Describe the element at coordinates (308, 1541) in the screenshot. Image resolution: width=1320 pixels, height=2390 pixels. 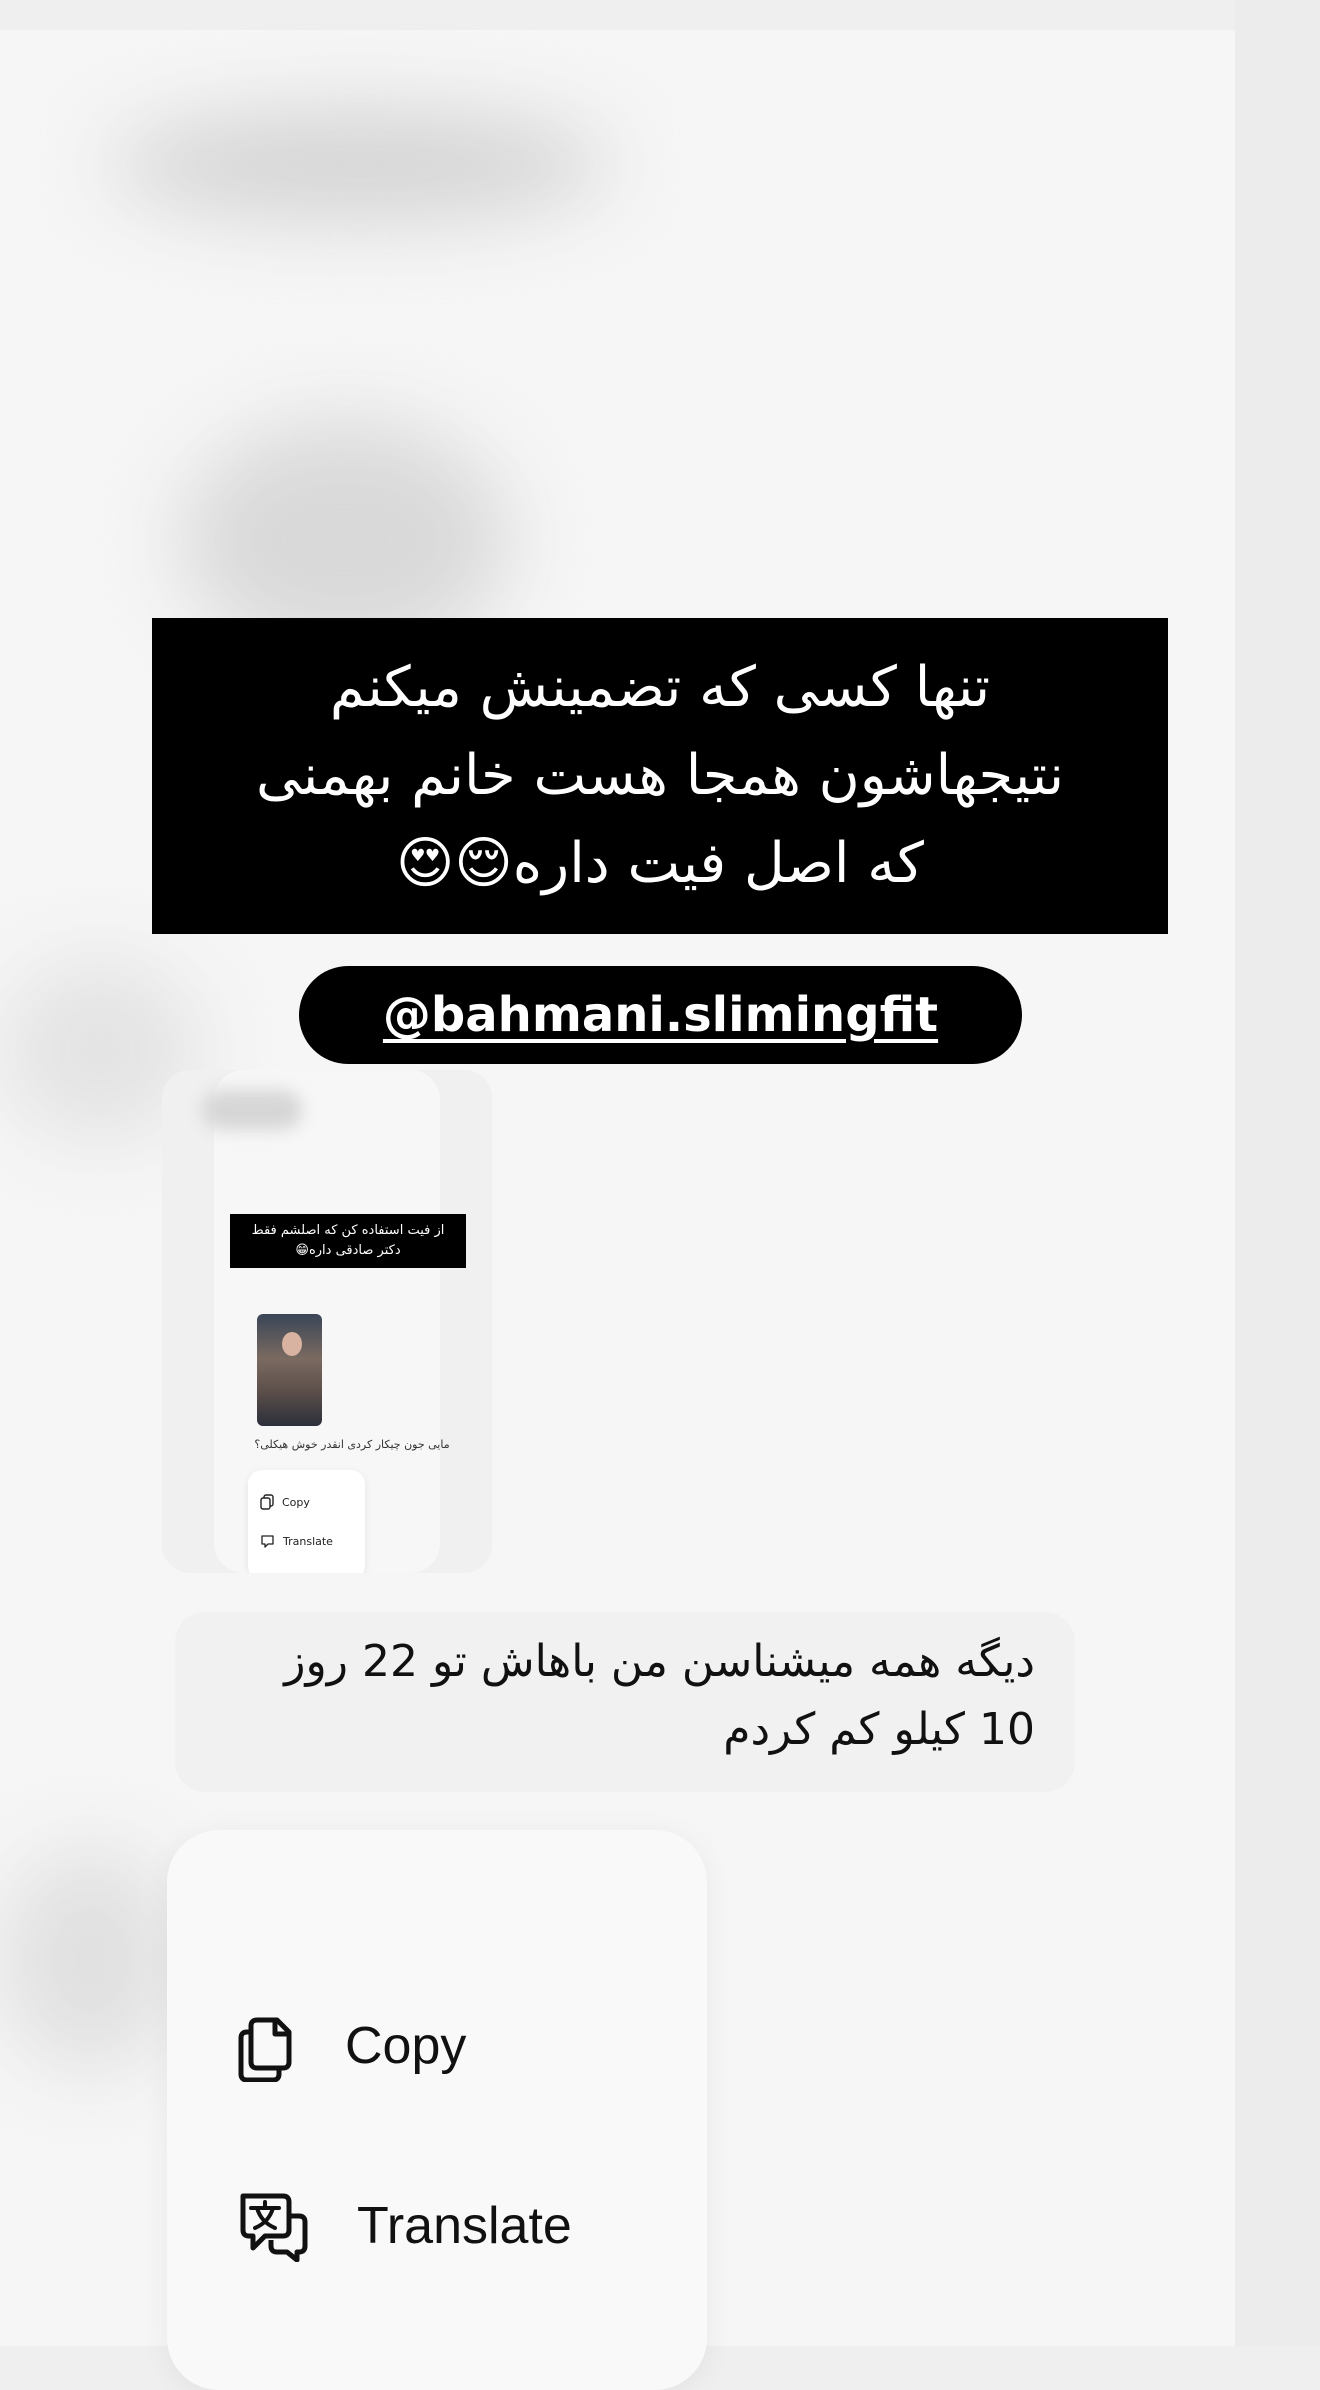
I see `thumbnail-translate-label: Translate` at that location.